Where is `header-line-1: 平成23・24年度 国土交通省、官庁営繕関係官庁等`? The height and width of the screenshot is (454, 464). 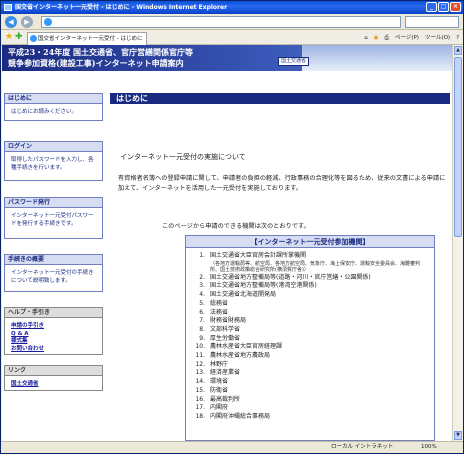 header-line-1: 平成23・24年度 国土交通省、官庁営繕関係官庁等 is located at coordinates (101, 52).